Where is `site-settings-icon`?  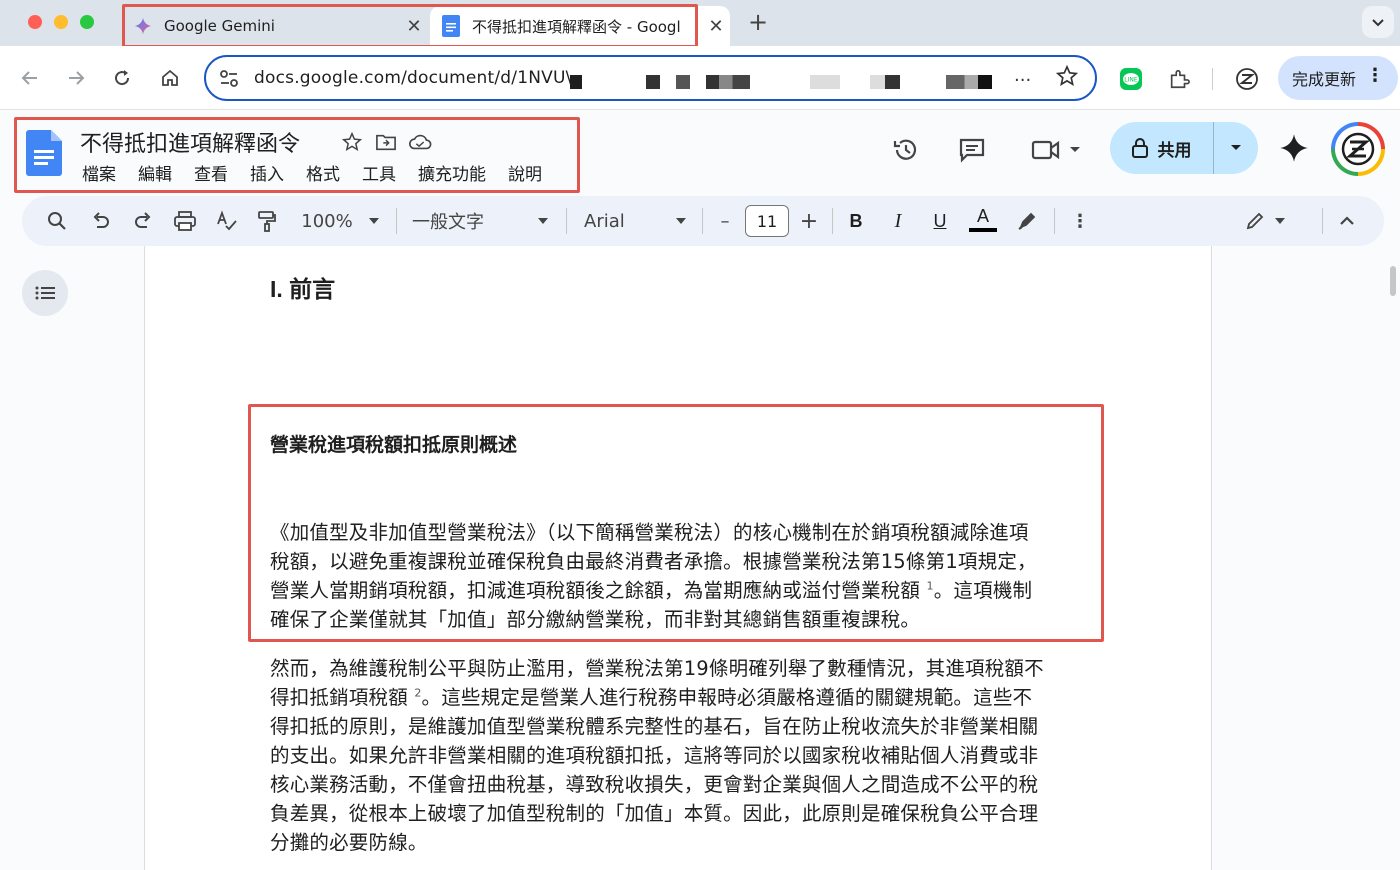
site-settings-icon is located at coordinates (229, 81).